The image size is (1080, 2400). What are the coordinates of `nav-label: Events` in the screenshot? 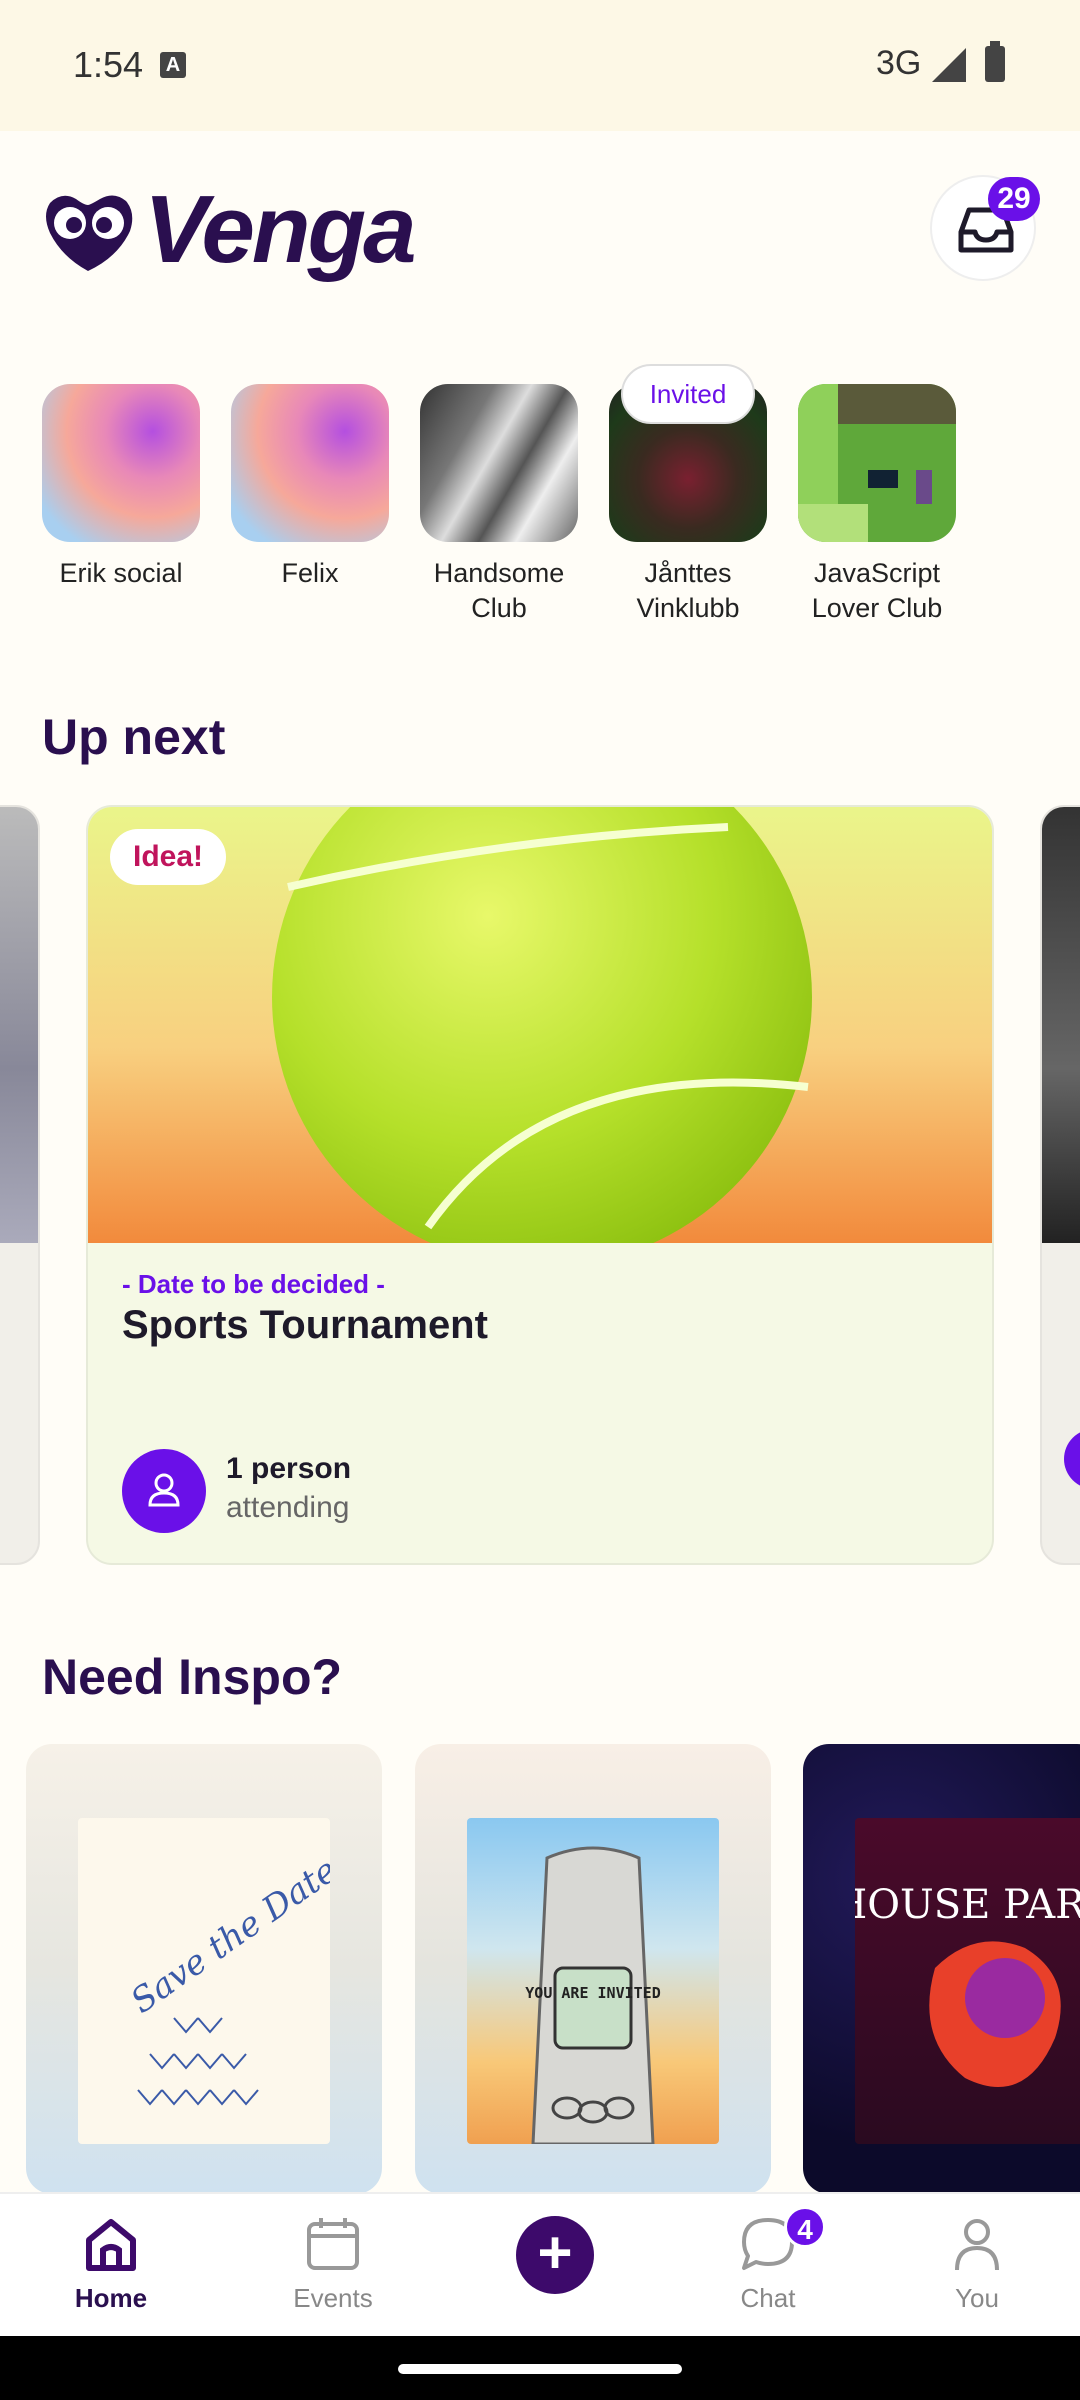 It's located at (333, 2298).